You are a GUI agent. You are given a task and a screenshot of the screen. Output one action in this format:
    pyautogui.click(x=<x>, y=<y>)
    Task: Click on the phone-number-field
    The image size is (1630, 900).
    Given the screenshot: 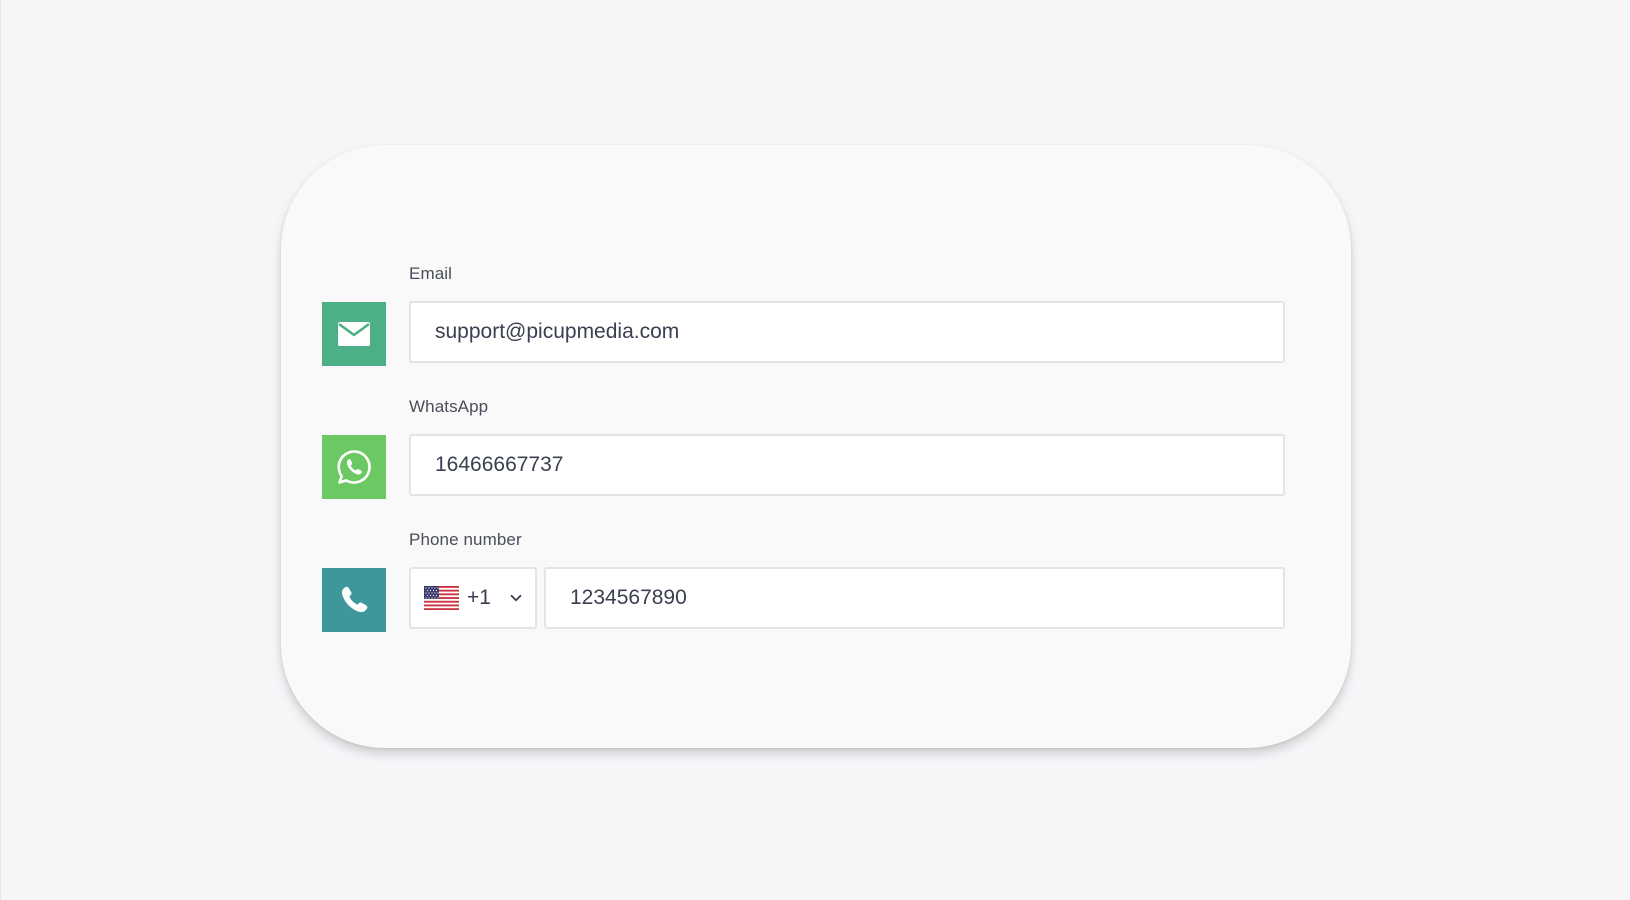 What is the action you would take?
    pyautogui.click(x=914, y=598)
    